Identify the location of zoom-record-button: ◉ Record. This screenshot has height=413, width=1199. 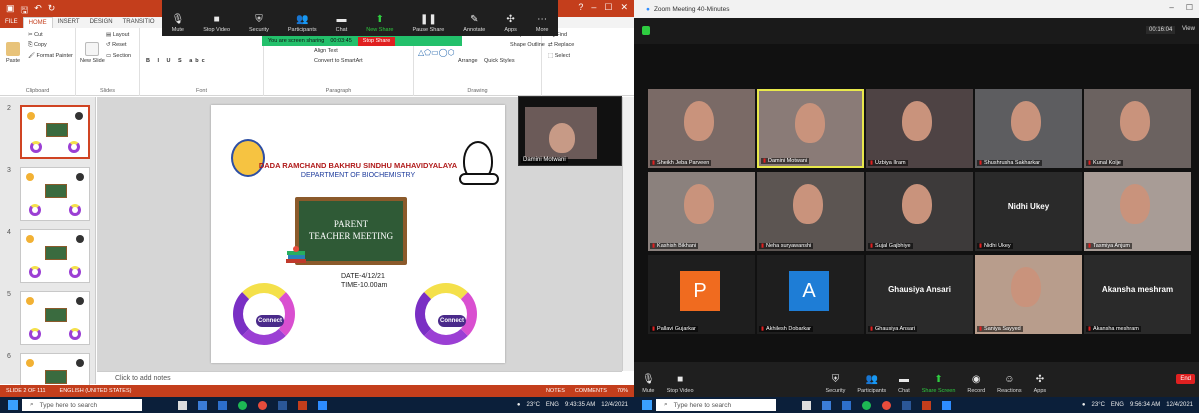
(976, 385).